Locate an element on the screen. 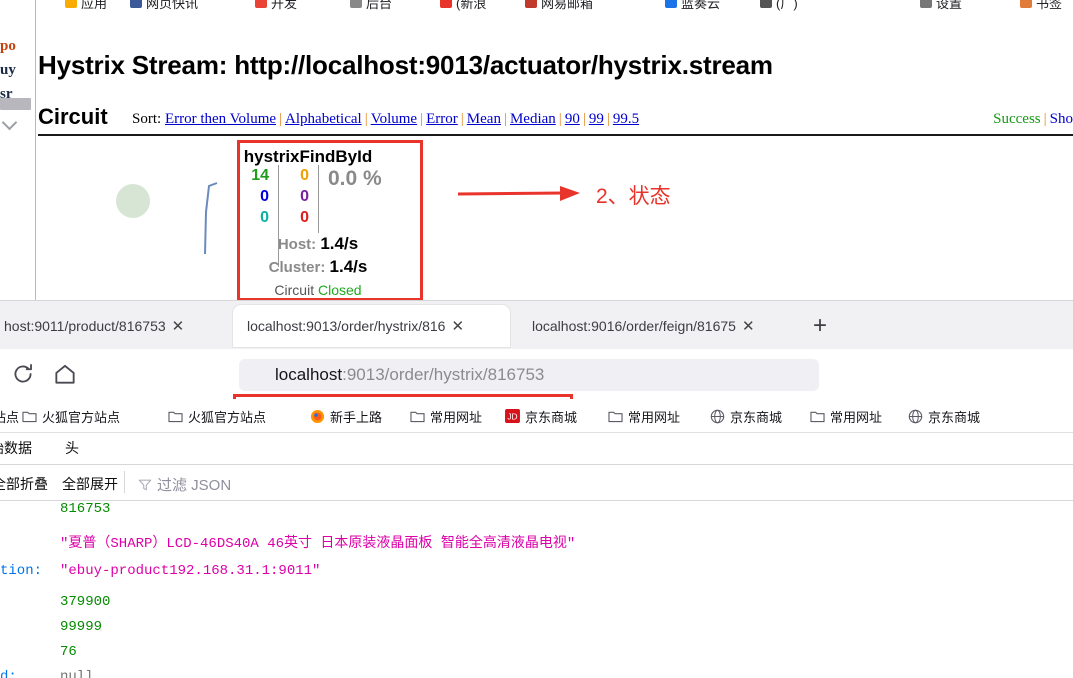 This screenshot has width=1073, height=678. address-bar-text: localhost:9013/order/hystrix/816753 is located at coordinates (409, 375).